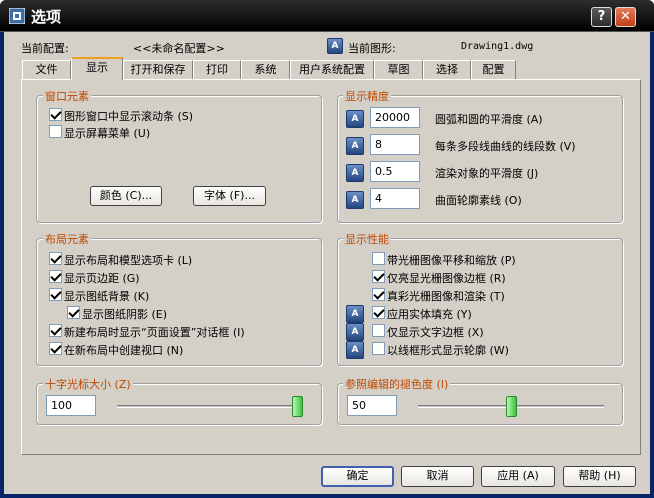 The image size is (654, 498). Describe the element at coordinates (158, 69) in the screenshot. I see `tab-open-save: 打开和保存` at that location.